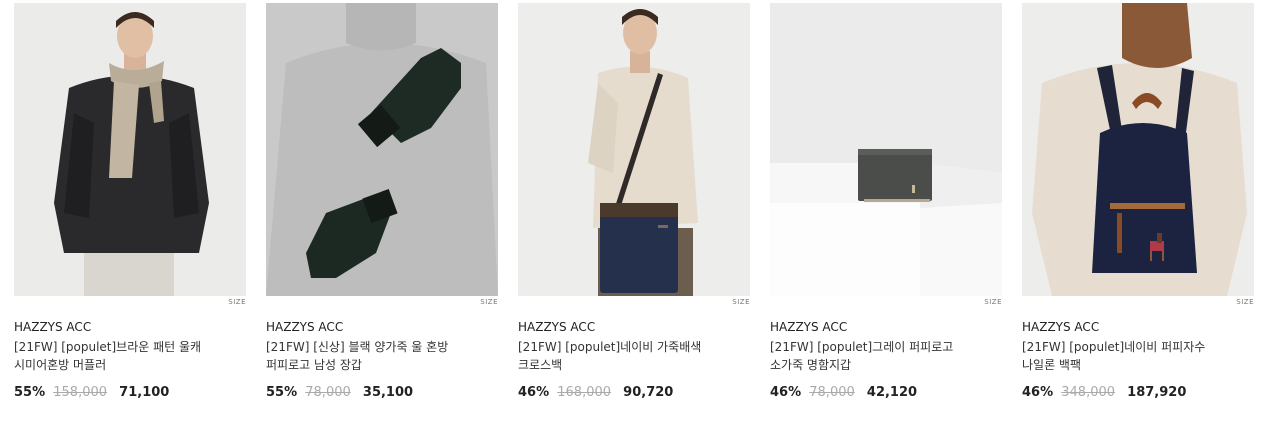  I want to click on product-name-line: 퍼피로고 남성 장갑, so click(314, 365).